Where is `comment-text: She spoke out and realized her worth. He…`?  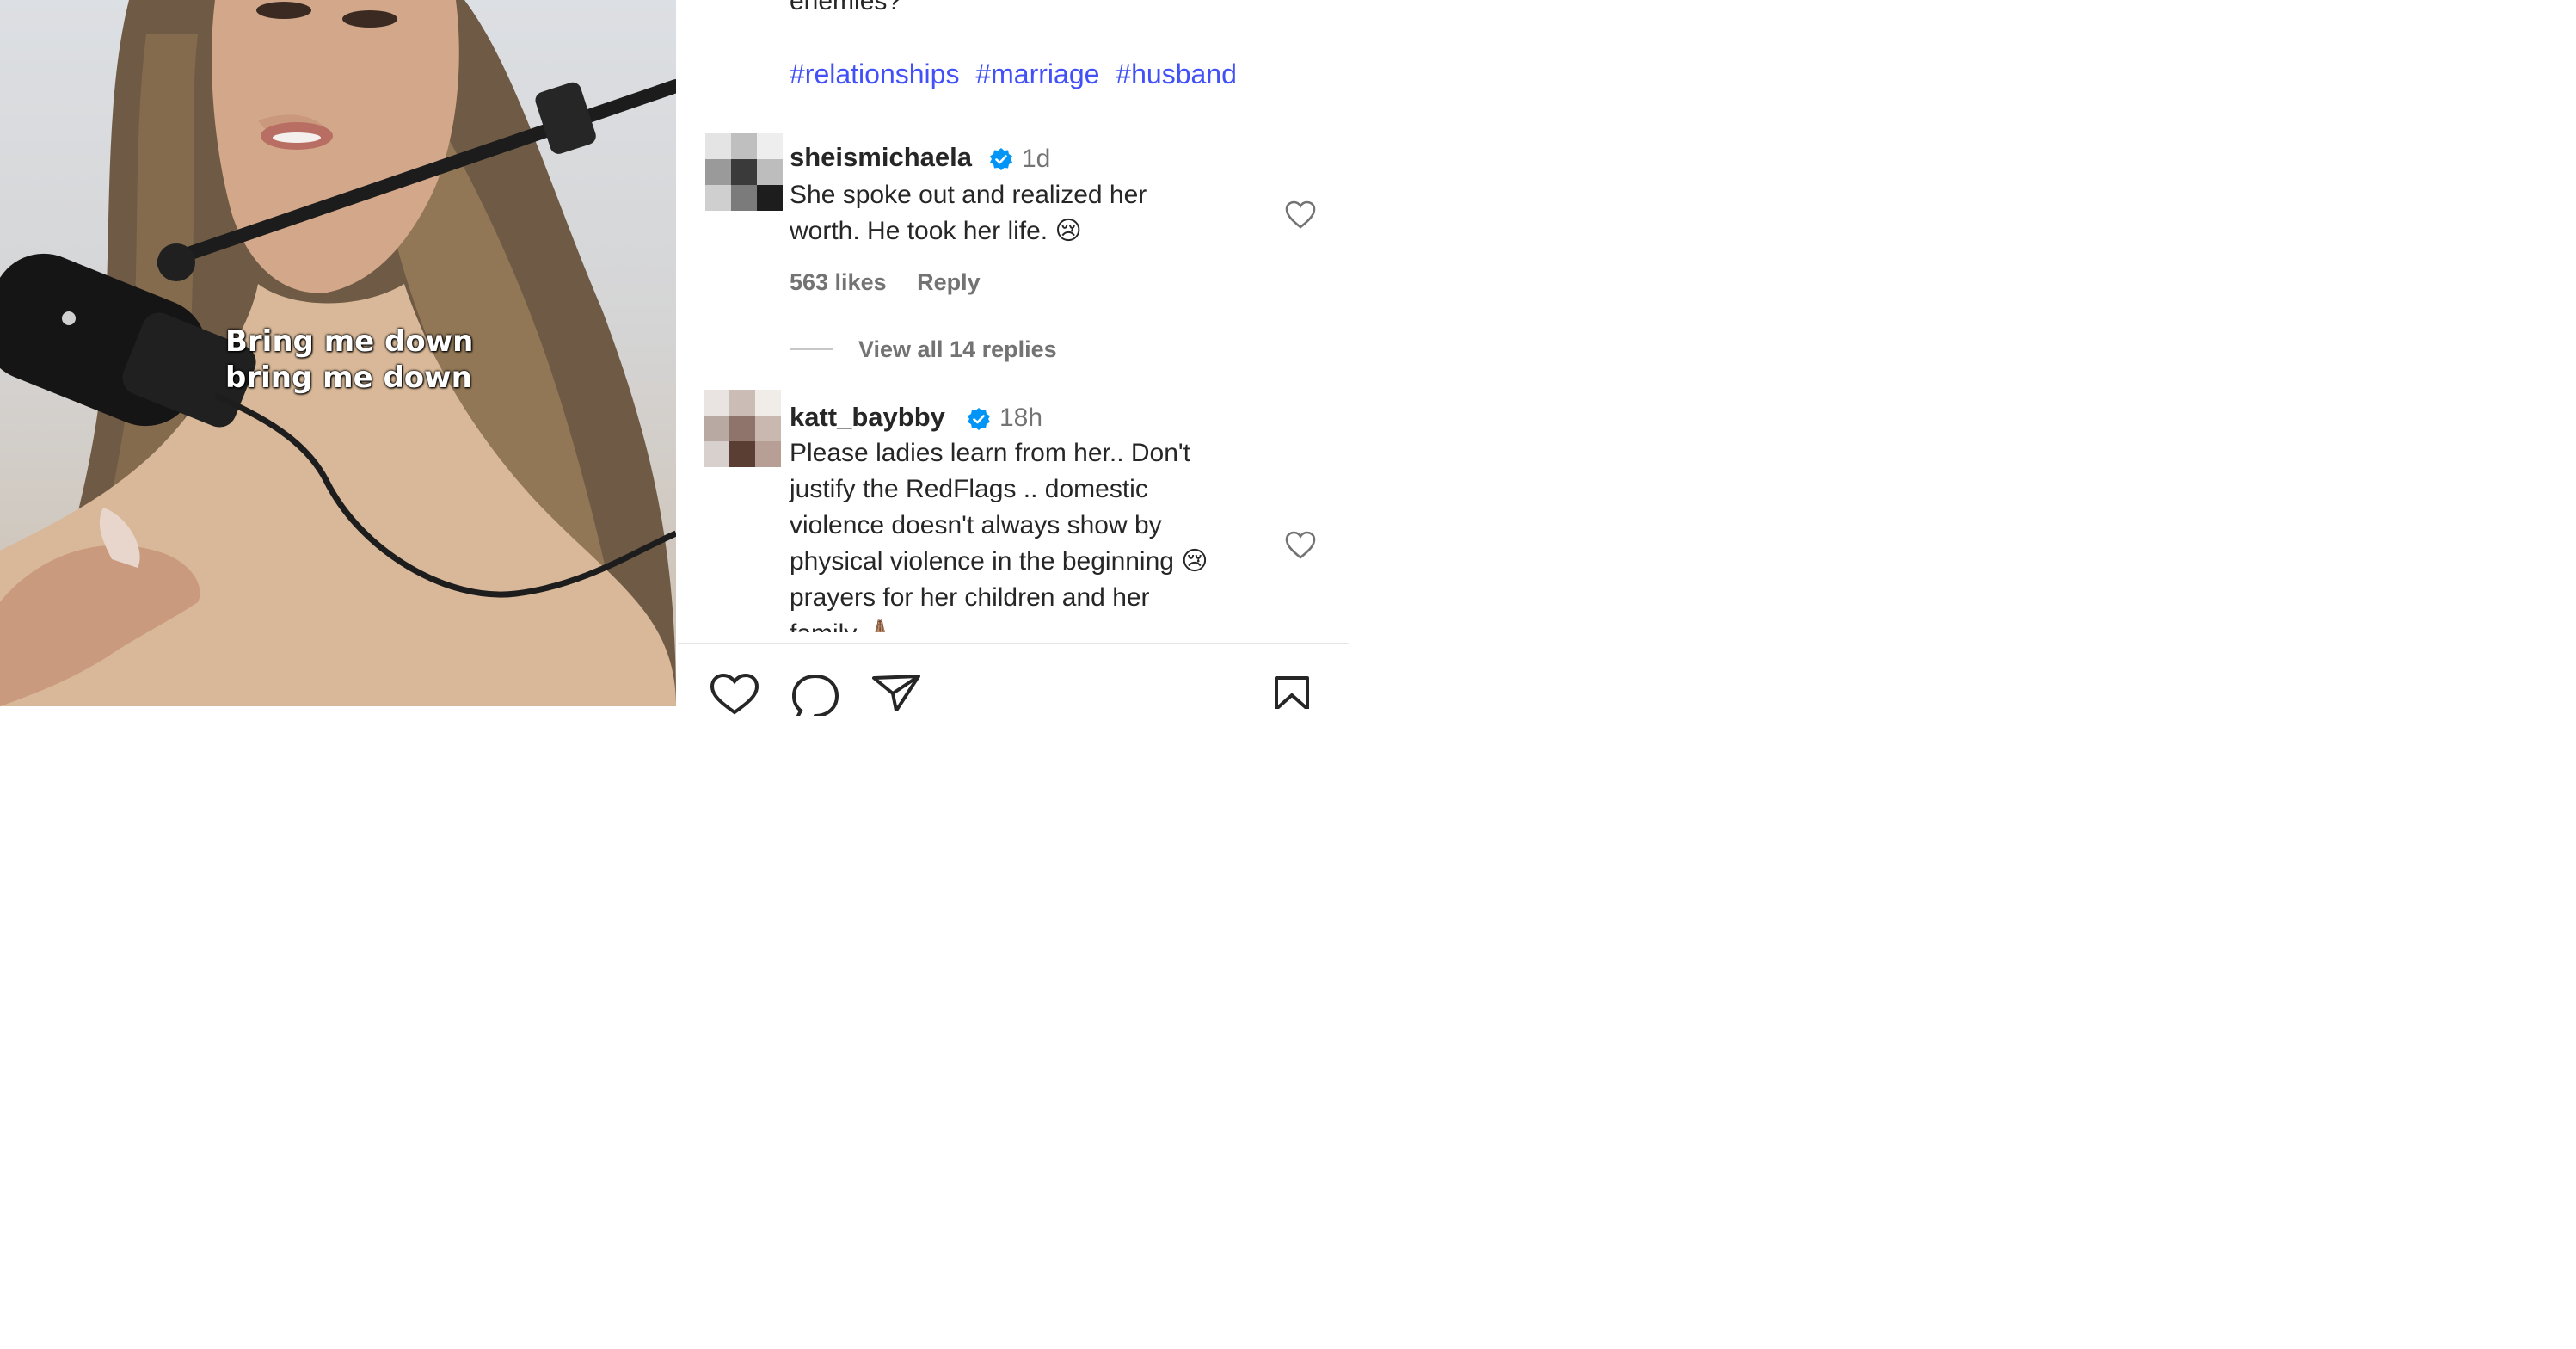
comment-text: She spoke out and realized her worth. He… is located at coordinates (1030, 213).